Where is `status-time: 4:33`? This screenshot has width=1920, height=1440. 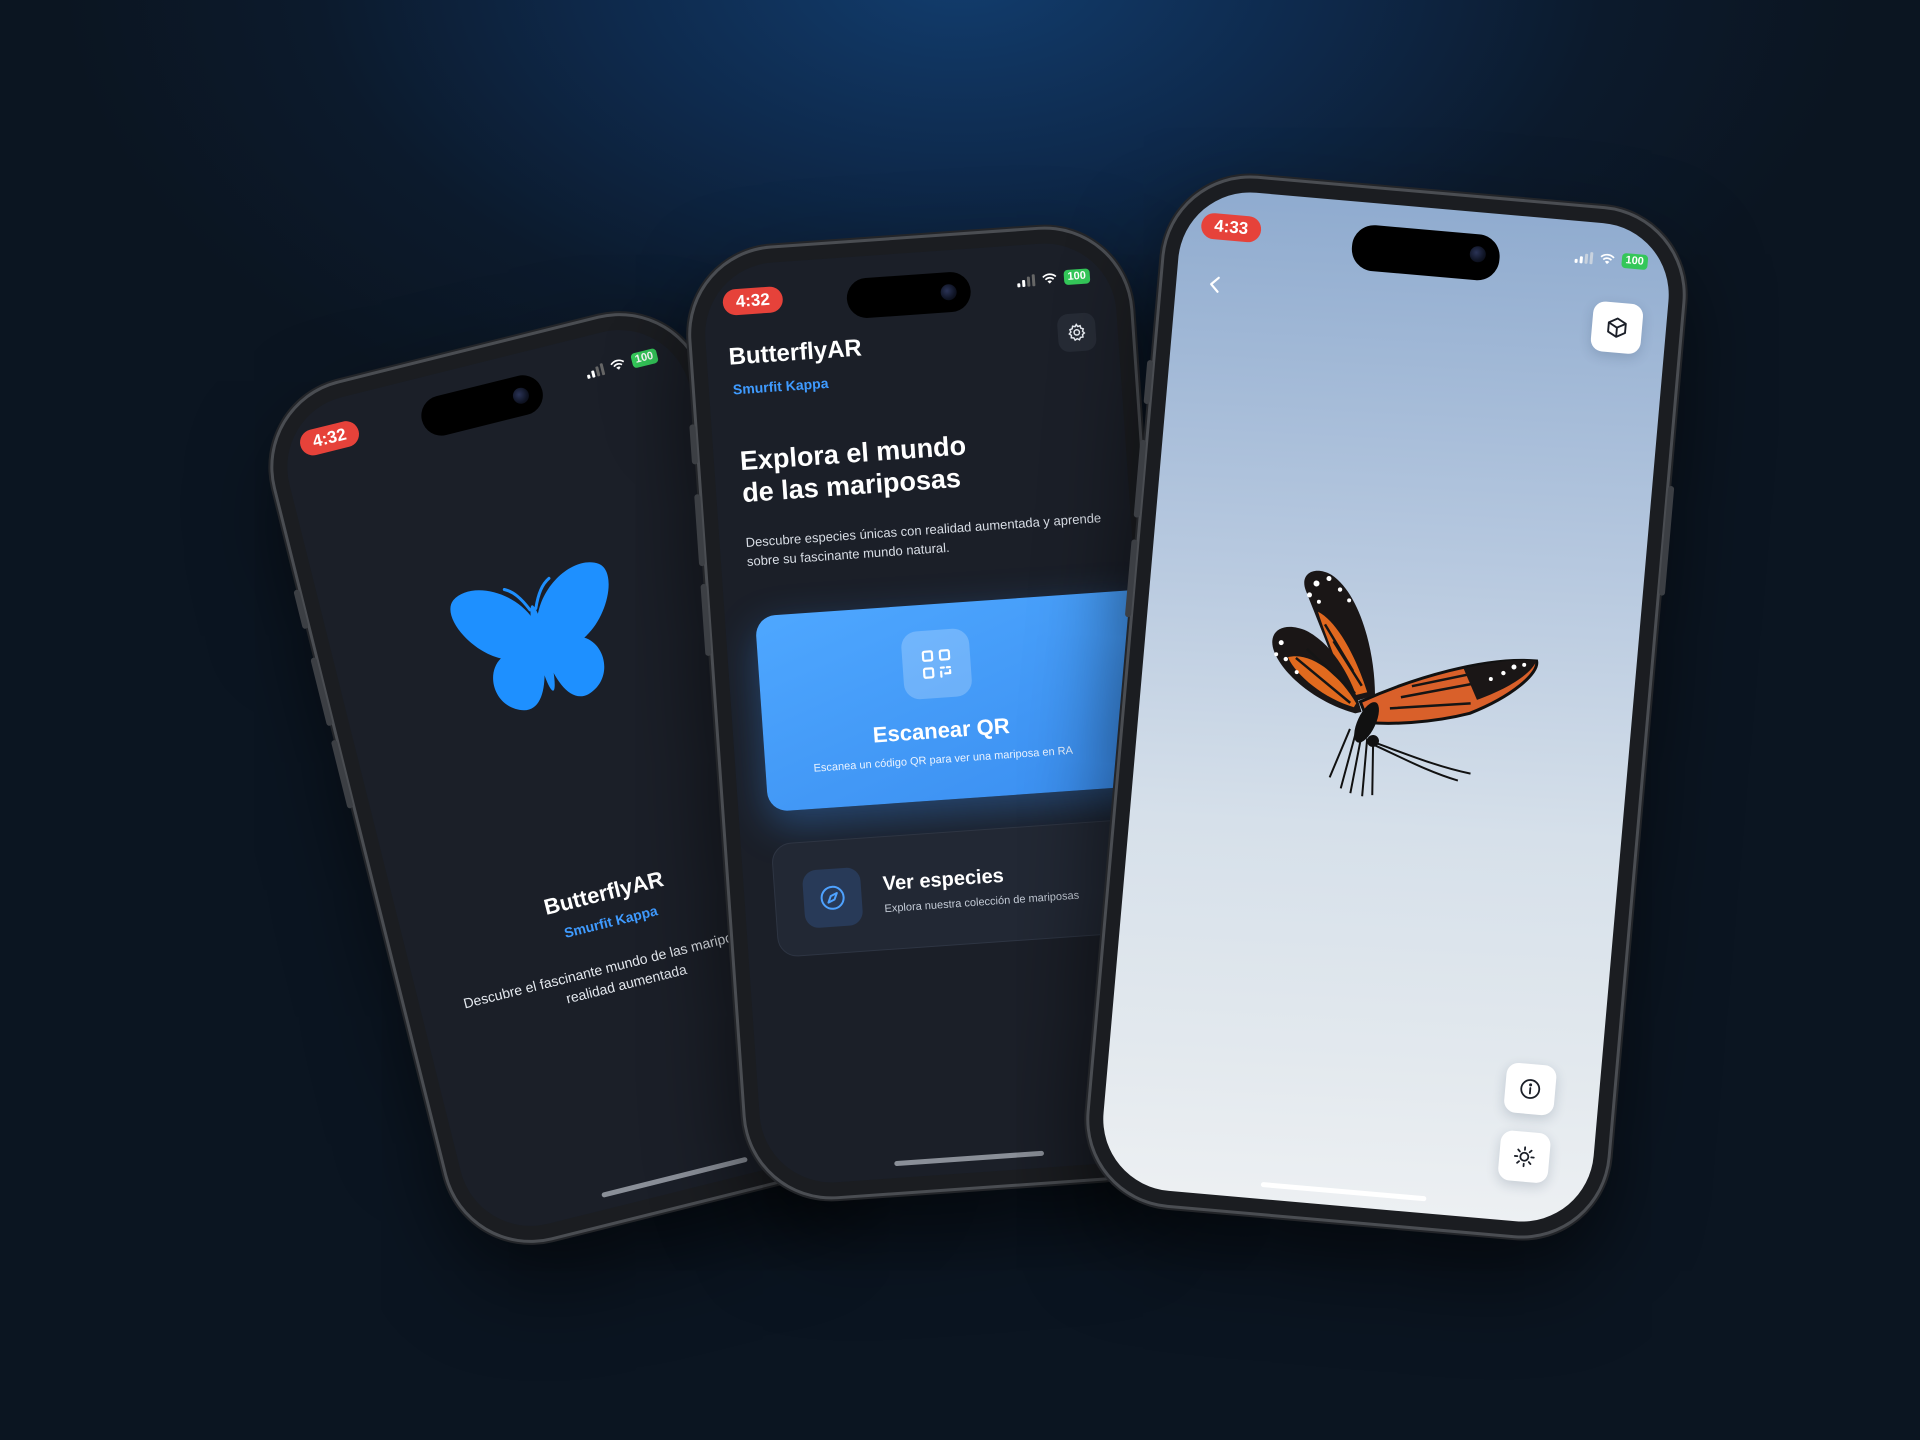 status-time: 4:33 is located at coordinates (1231, 228).